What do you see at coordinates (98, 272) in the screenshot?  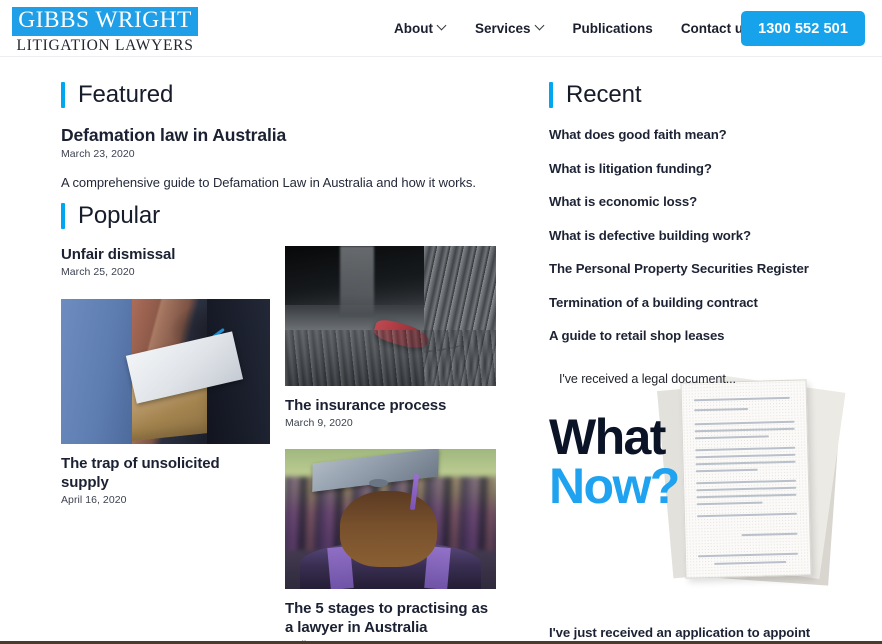 I see `article-date: March 25, 2020` at bounding box center [98, 272].